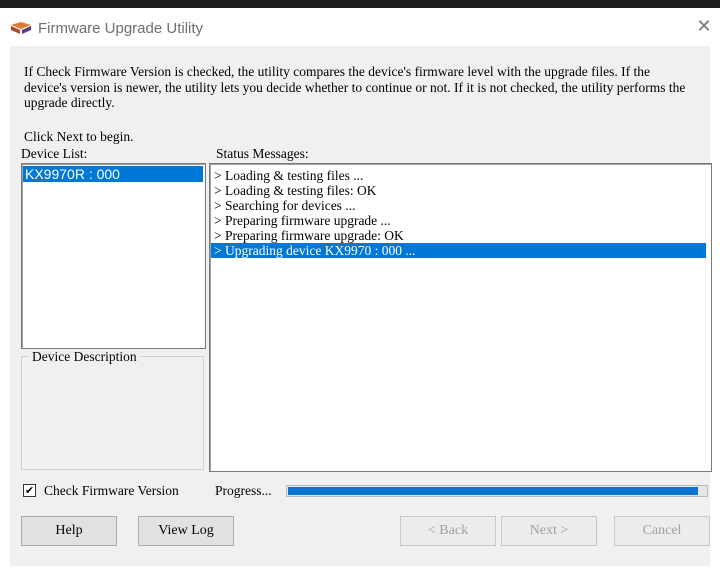 The image size is (720, 568). I want to click on view-log-button: View Log, so click(186, 531).